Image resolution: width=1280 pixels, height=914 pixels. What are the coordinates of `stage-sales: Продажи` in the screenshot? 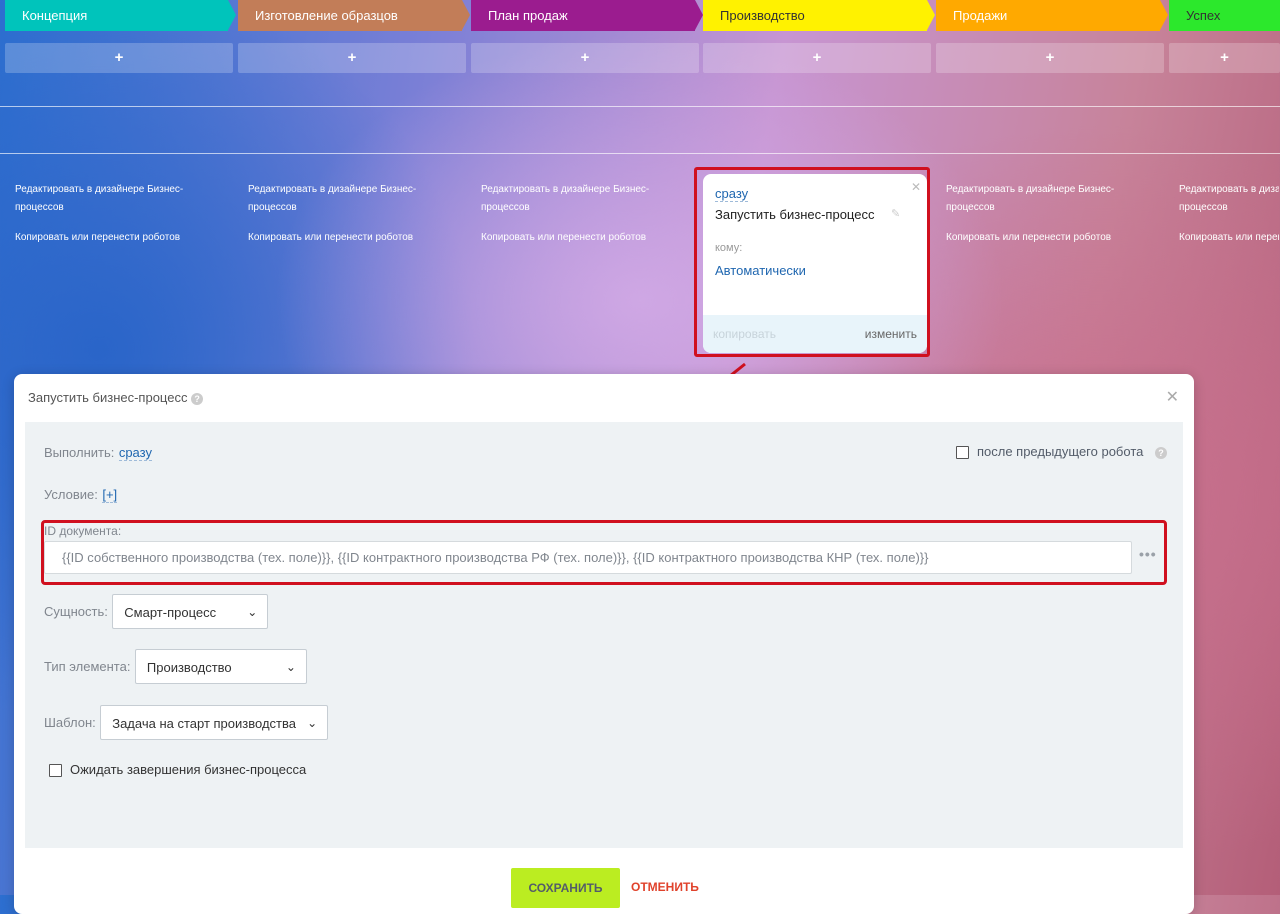 It's located at (1052, 15).